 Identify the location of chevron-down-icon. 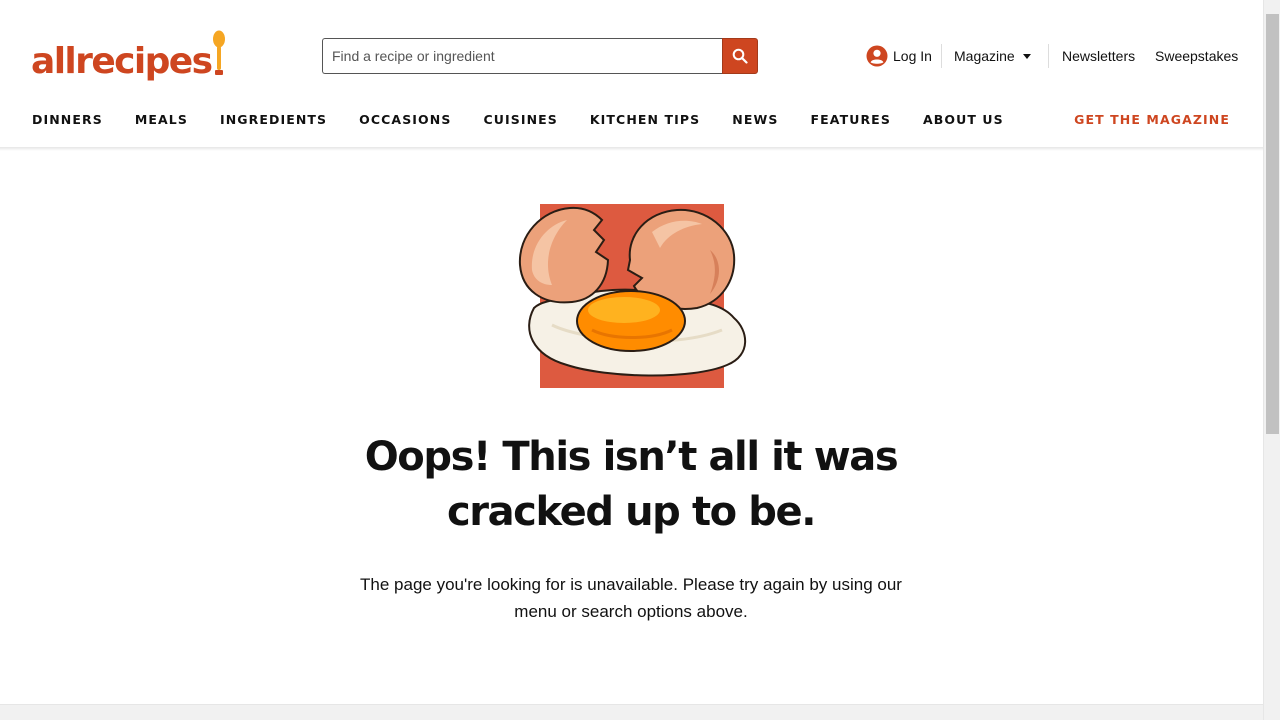
(1026, 56).